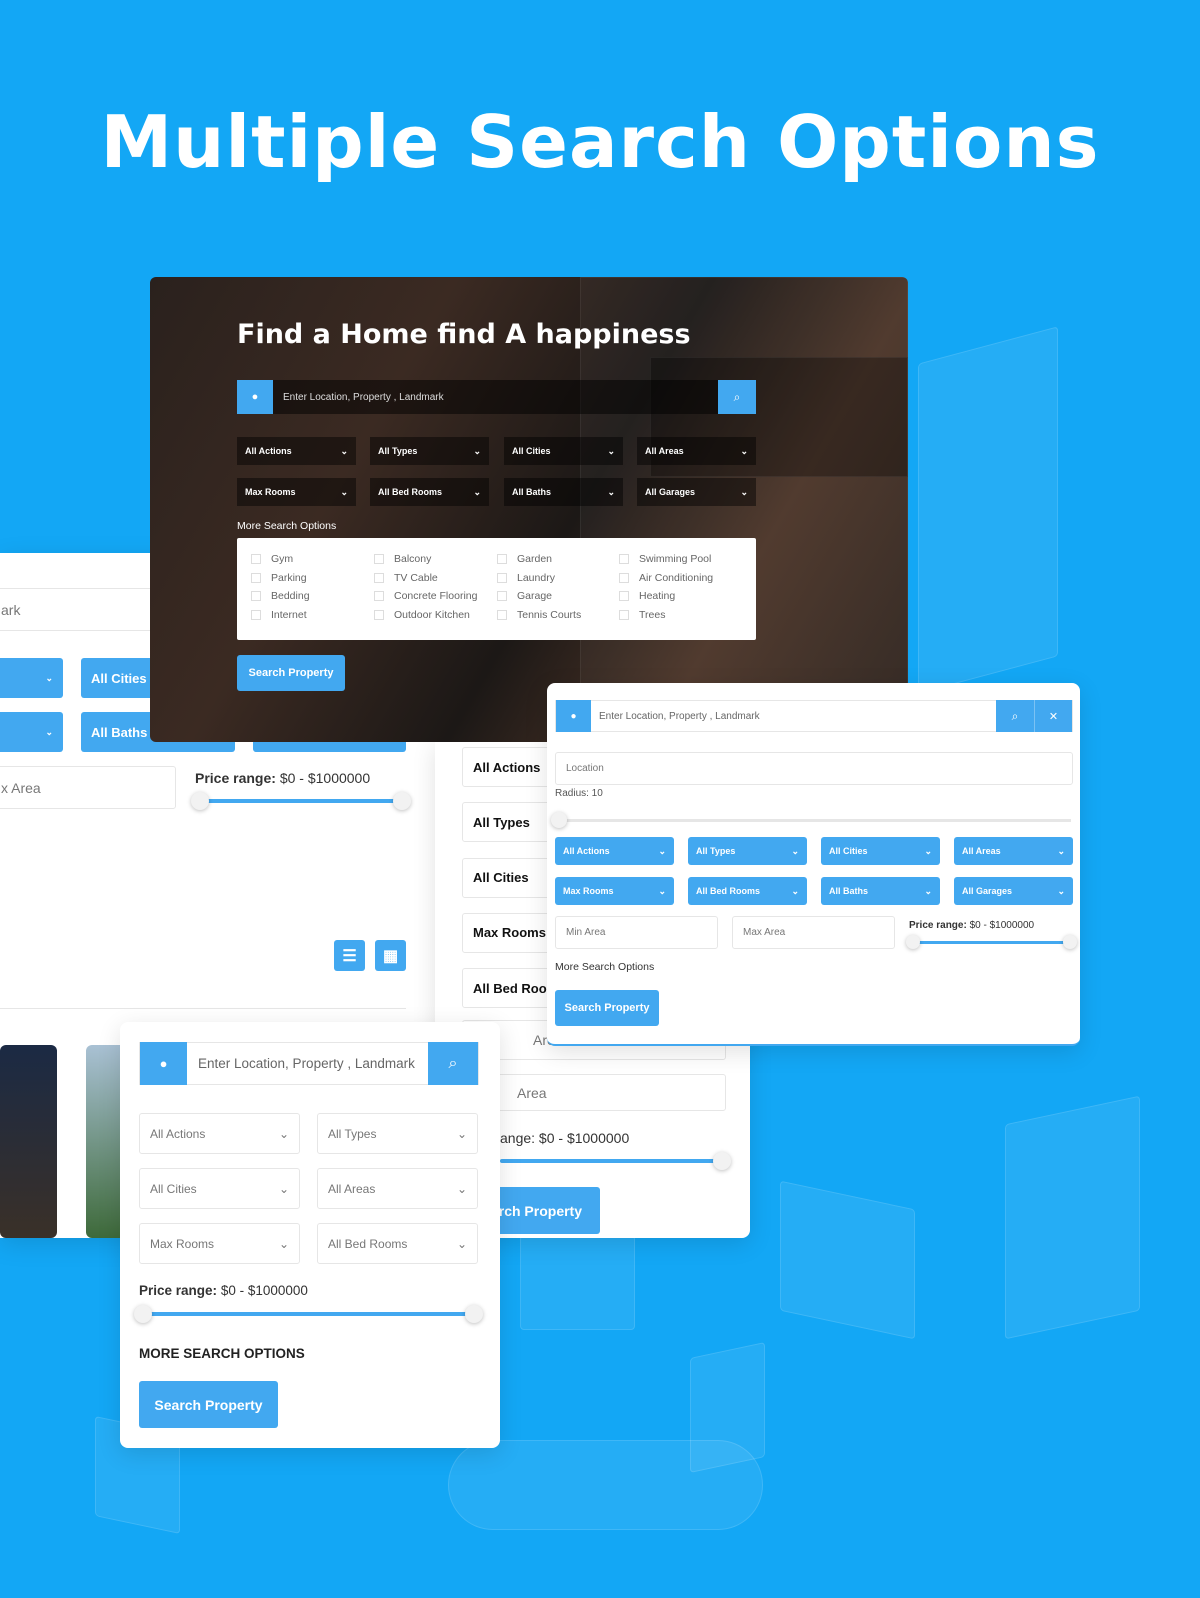  I want to click on amenity-checkbox-trees: Trees, so click(642, 615).